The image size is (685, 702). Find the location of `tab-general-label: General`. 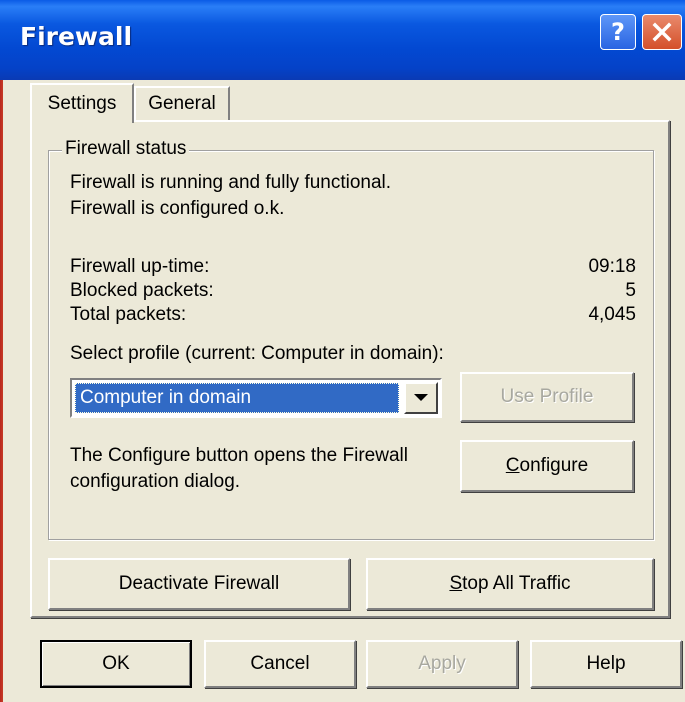

tab-general-label: General is located at coordinates (182, 103).